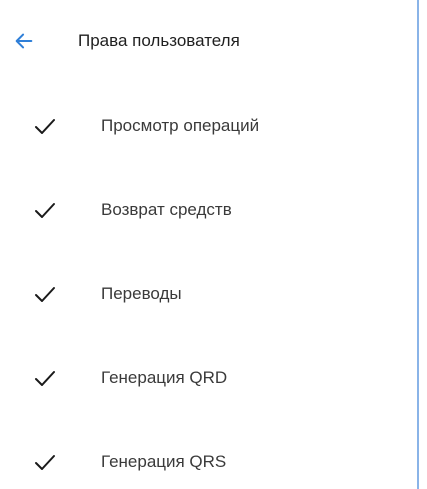  I want to click on panel-border, so click(418, 244).